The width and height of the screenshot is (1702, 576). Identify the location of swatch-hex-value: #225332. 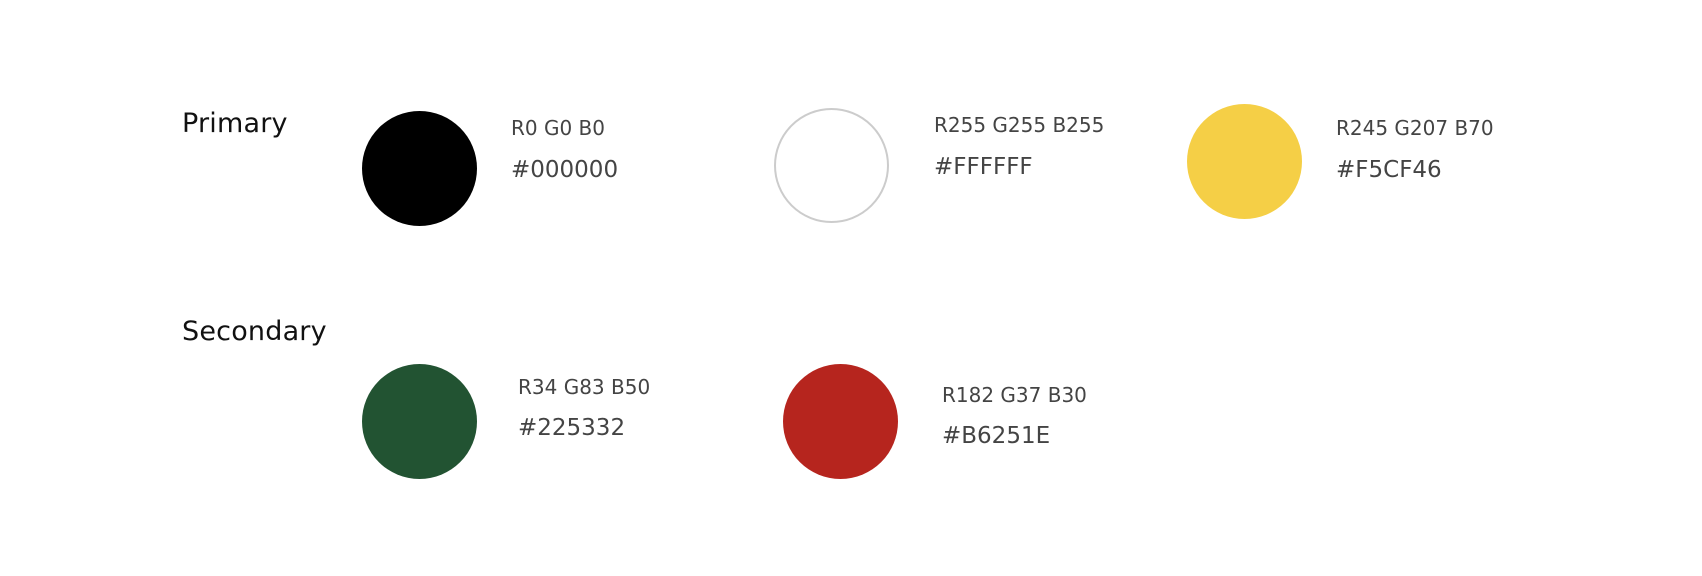
(572, 428).